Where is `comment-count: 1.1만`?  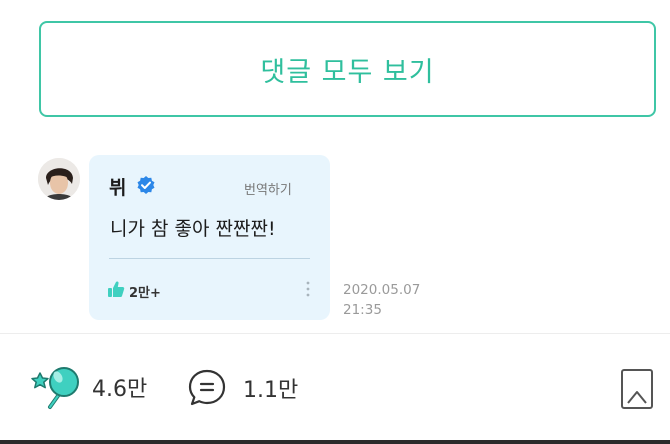
comment-count: 1.1만 is located at coordinates (271, 390).